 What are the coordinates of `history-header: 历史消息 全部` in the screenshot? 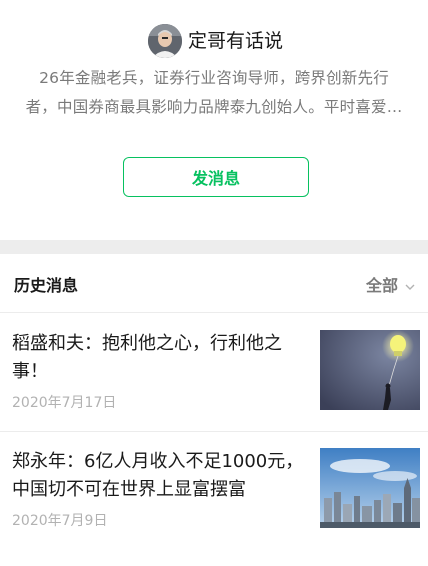 It's located at (214, 283).